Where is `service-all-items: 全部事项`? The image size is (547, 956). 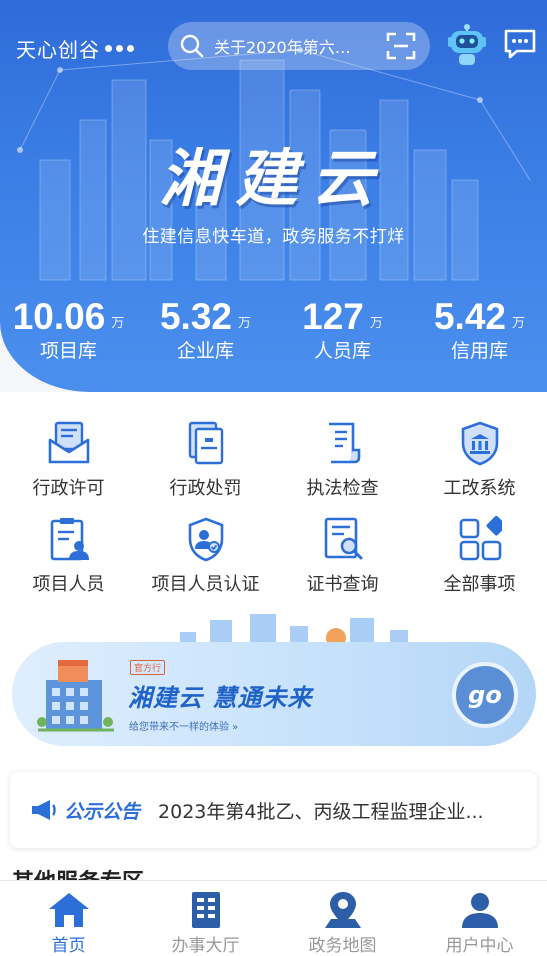
service-all-items: 全部事项 is located at coordinates (479, 541).